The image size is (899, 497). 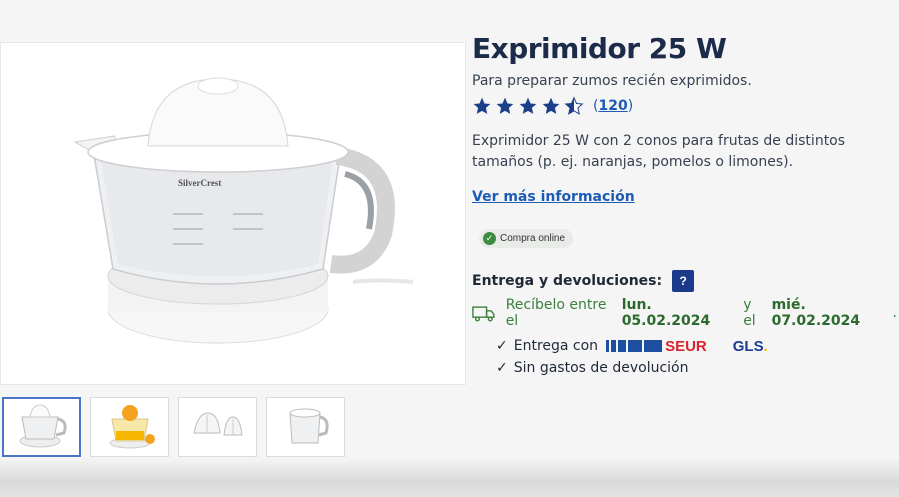 What do you see at coordinates (217, 424) in the screenshot?
I see `thumbnail-cones-icon` at bounding box center [217, 424].